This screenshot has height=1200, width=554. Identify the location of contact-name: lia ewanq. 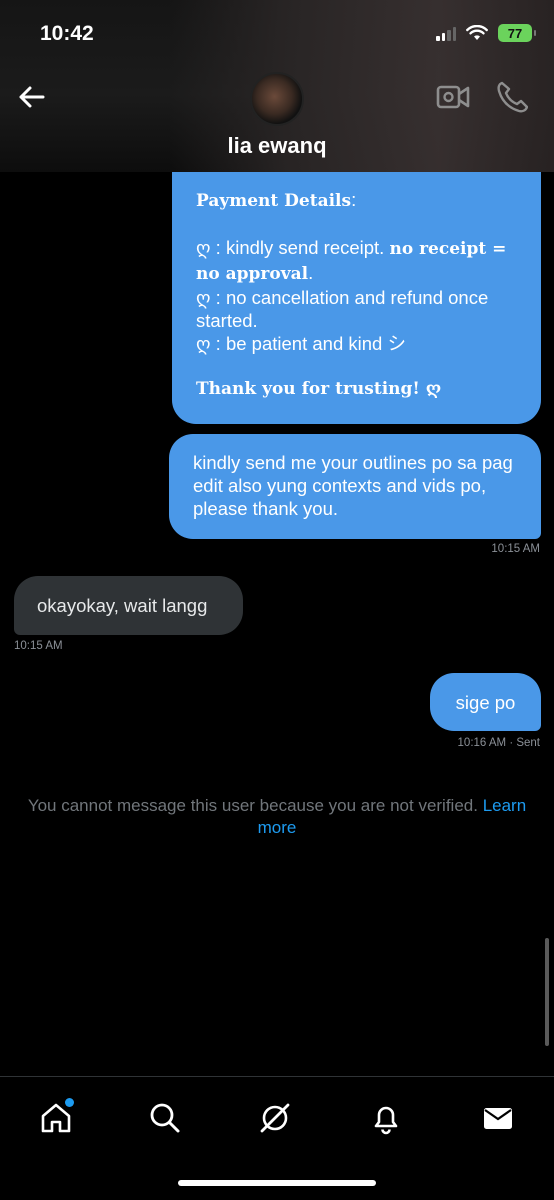
(277, 146).